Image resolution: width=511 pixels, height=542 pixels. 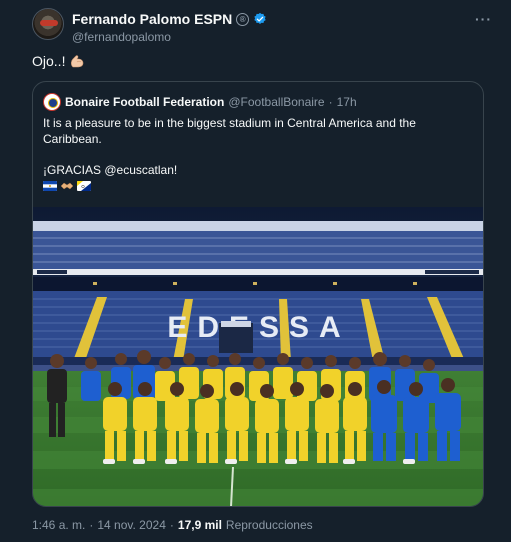 I want to click on registered-badge: ®, so click(x=243, y=19).